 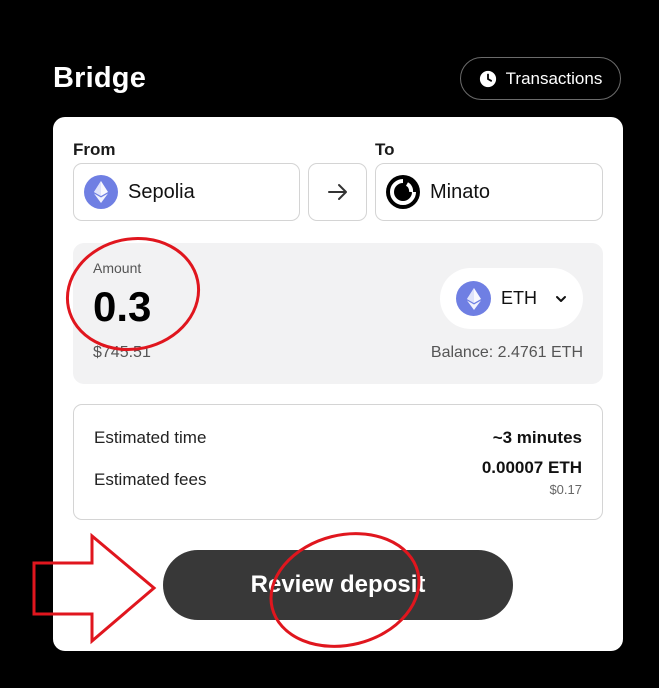 I want to click on minato-logo-icon, so click(x=403, y=192).